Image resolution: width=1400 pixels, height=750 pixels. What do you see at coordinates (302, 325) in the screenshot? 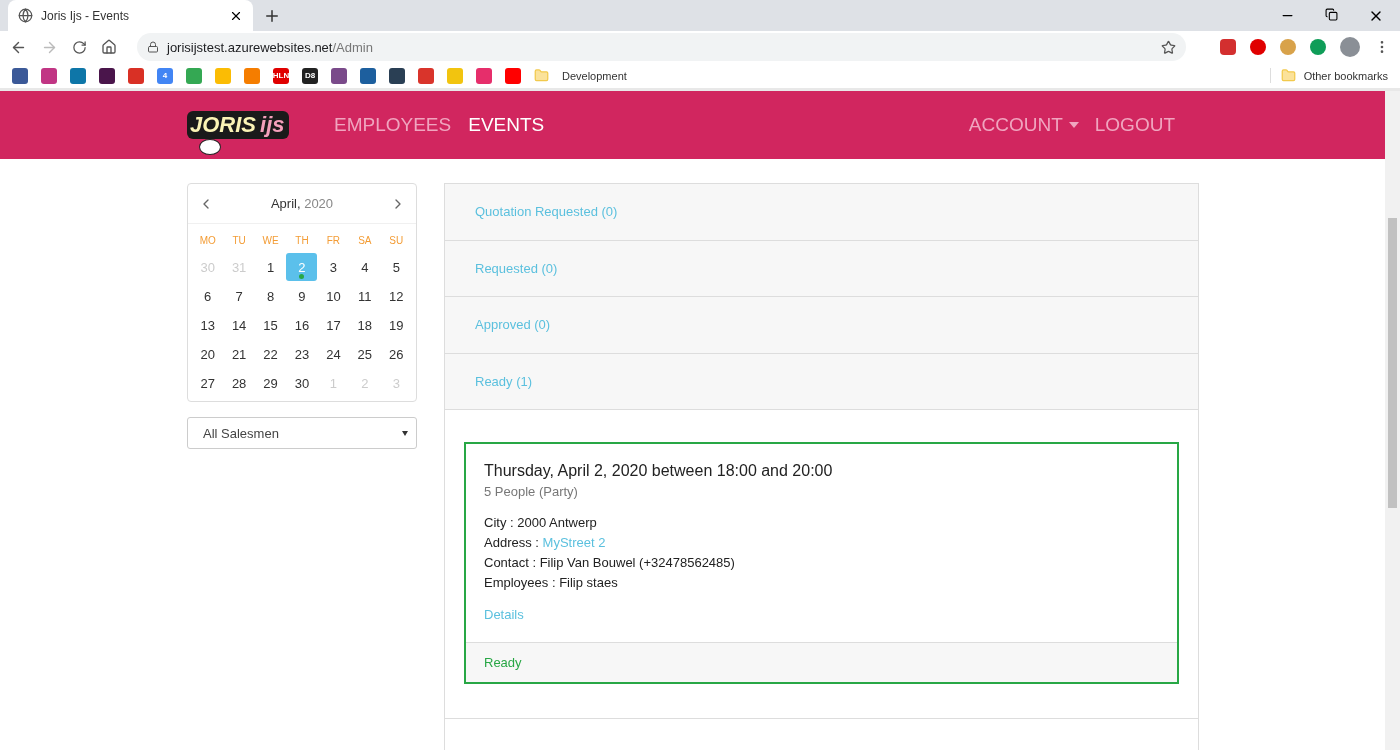
I see `calendar-day: 16` at bounding box center [302, 325].